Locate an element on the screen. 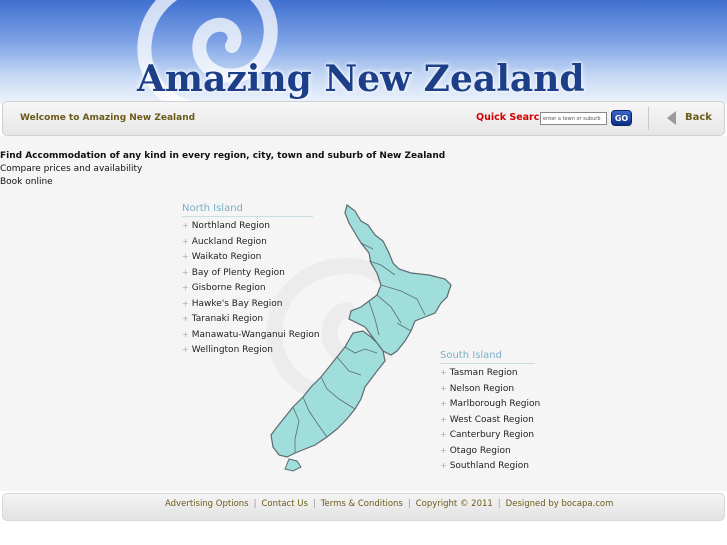 The image size is (727, 545). region-link: + Nelson Region is located at coordinates (490, 390).